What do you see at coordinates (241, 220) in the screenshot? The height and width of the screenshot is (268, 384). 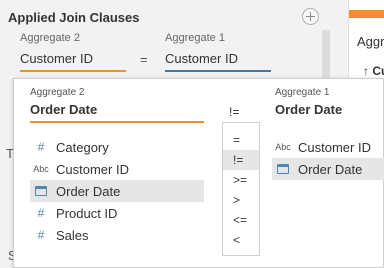 I see `operator-option: <=` at bounding box center [241, 220].